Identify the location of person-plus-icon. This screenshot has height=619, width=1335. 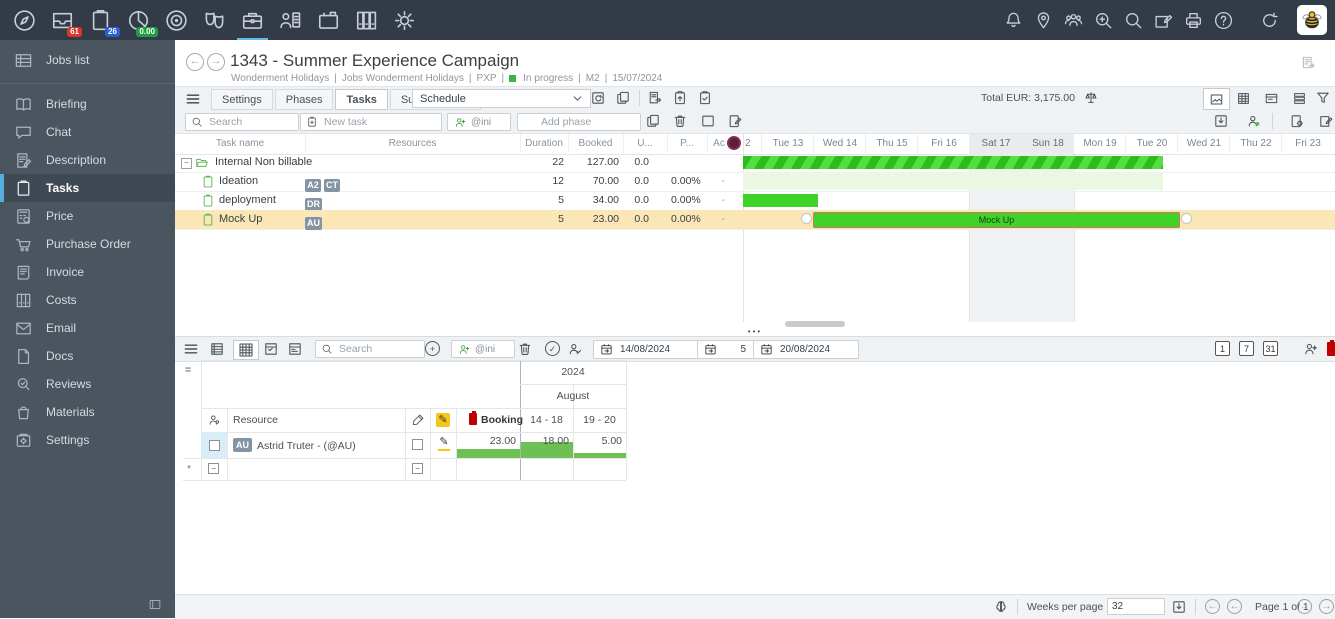
(1311, 349).